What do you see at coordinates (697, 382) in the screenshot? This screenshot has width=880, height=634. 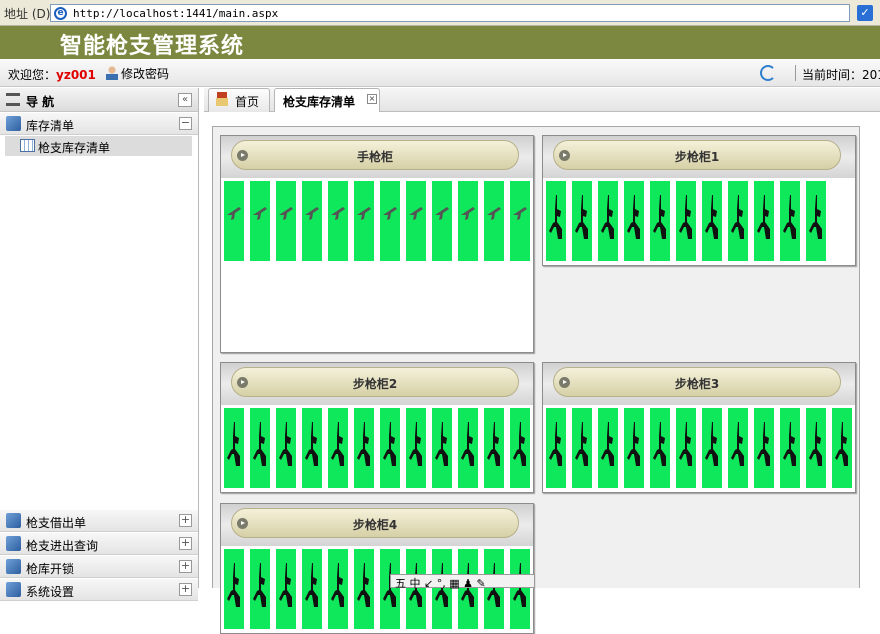 I see `cabinet-title-bar: 步枪柜3` at bounding box center [697, 382].